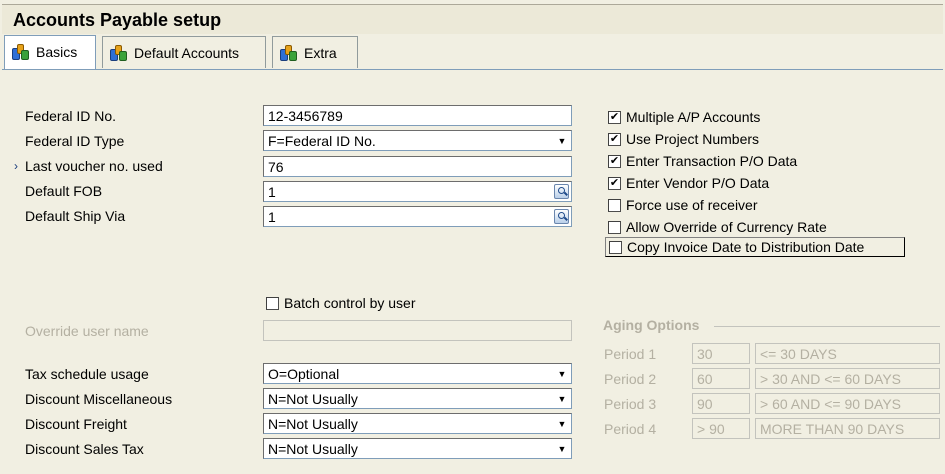 This screenshot has width=945, height=474. I want to click on option-checkbox: ✔ Enter Transaction P/O Data, so click(702, 161).